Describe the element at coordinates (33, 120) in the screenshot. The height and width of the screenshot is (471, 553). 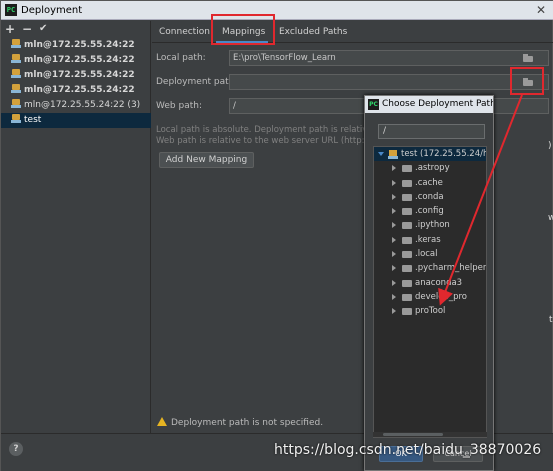
I see `server-label: test` at that location.